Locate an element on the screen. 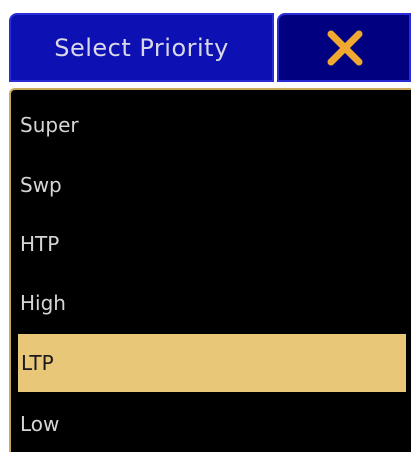 This screenshot has width=411, height=452. priority-option-ltp: LTP is located at coordinates (212, 363).